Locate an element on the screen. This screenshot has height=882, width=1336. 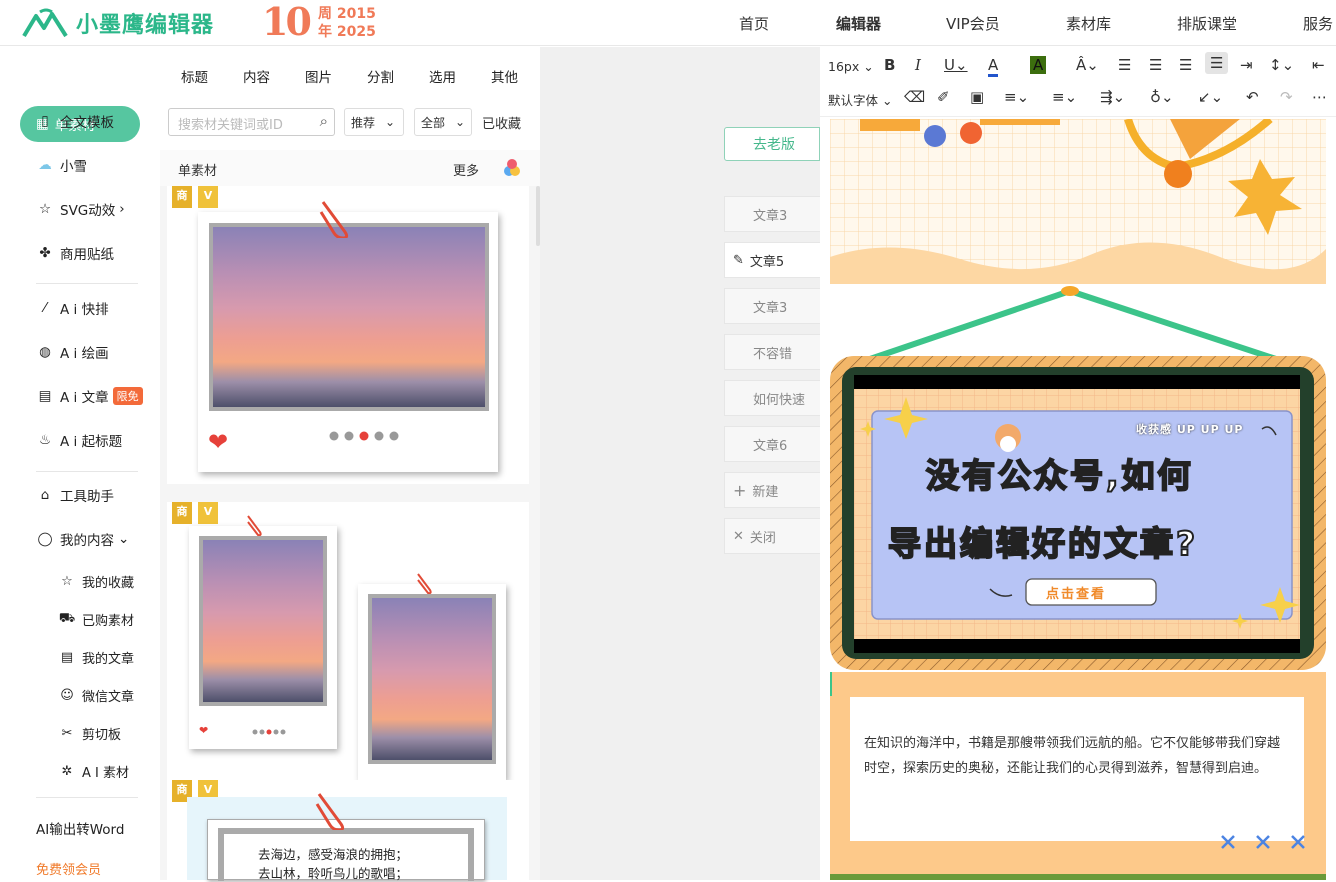
rail-sub-articles: ▤ 我的文章 is located at coordinates (96, 657).